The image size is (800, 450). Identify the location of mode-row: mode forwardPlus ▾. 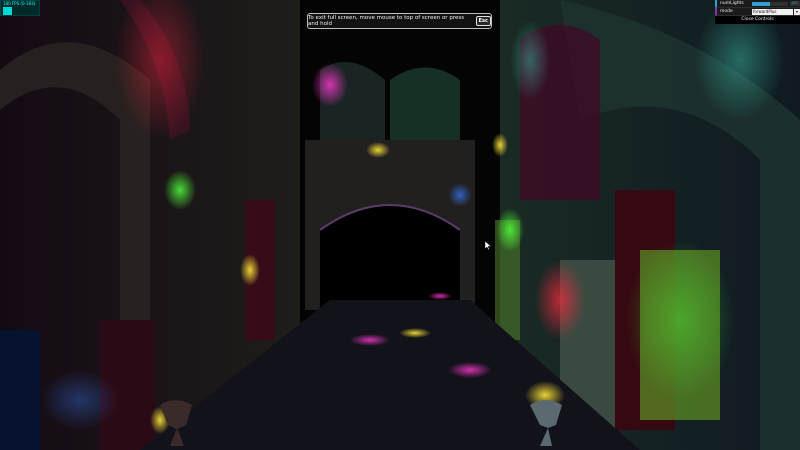
(757, 12).